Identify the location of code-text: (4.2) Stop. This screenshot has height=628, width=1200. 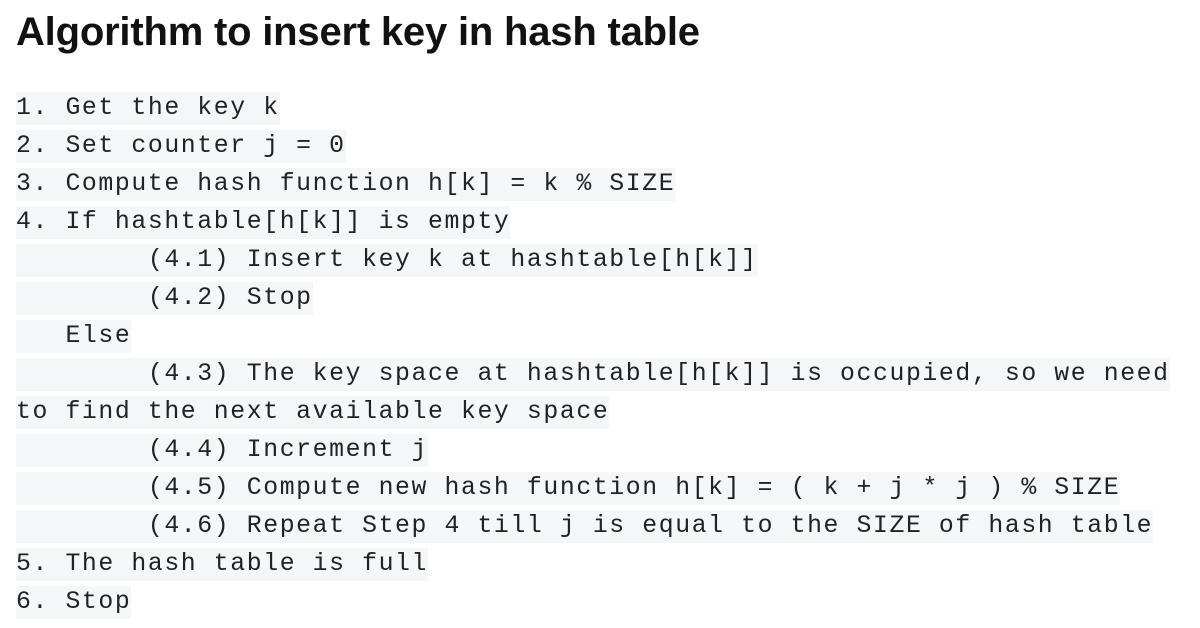
(164, 298).